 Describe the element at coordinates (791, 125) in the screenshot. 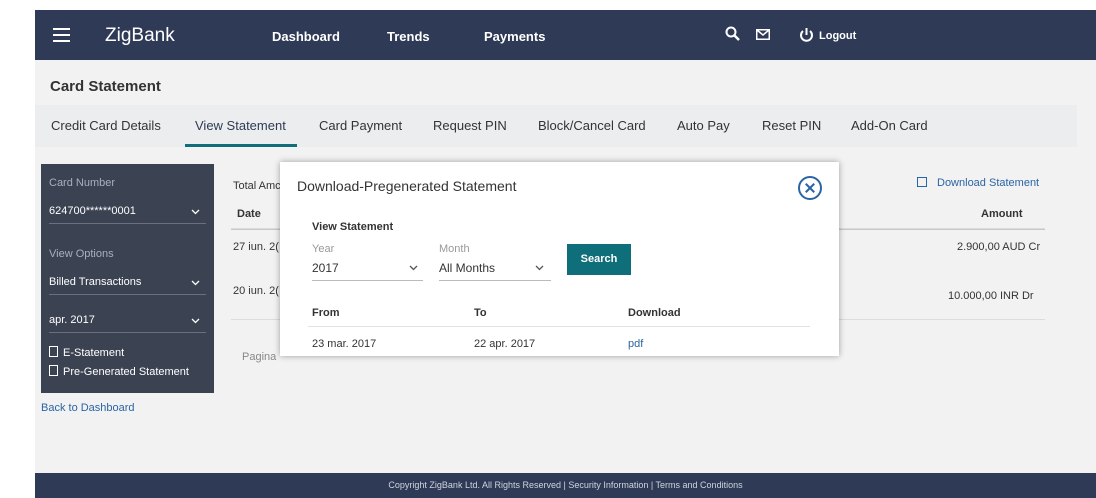

I see `tab-reset-pin: Reset PIN` at that location.